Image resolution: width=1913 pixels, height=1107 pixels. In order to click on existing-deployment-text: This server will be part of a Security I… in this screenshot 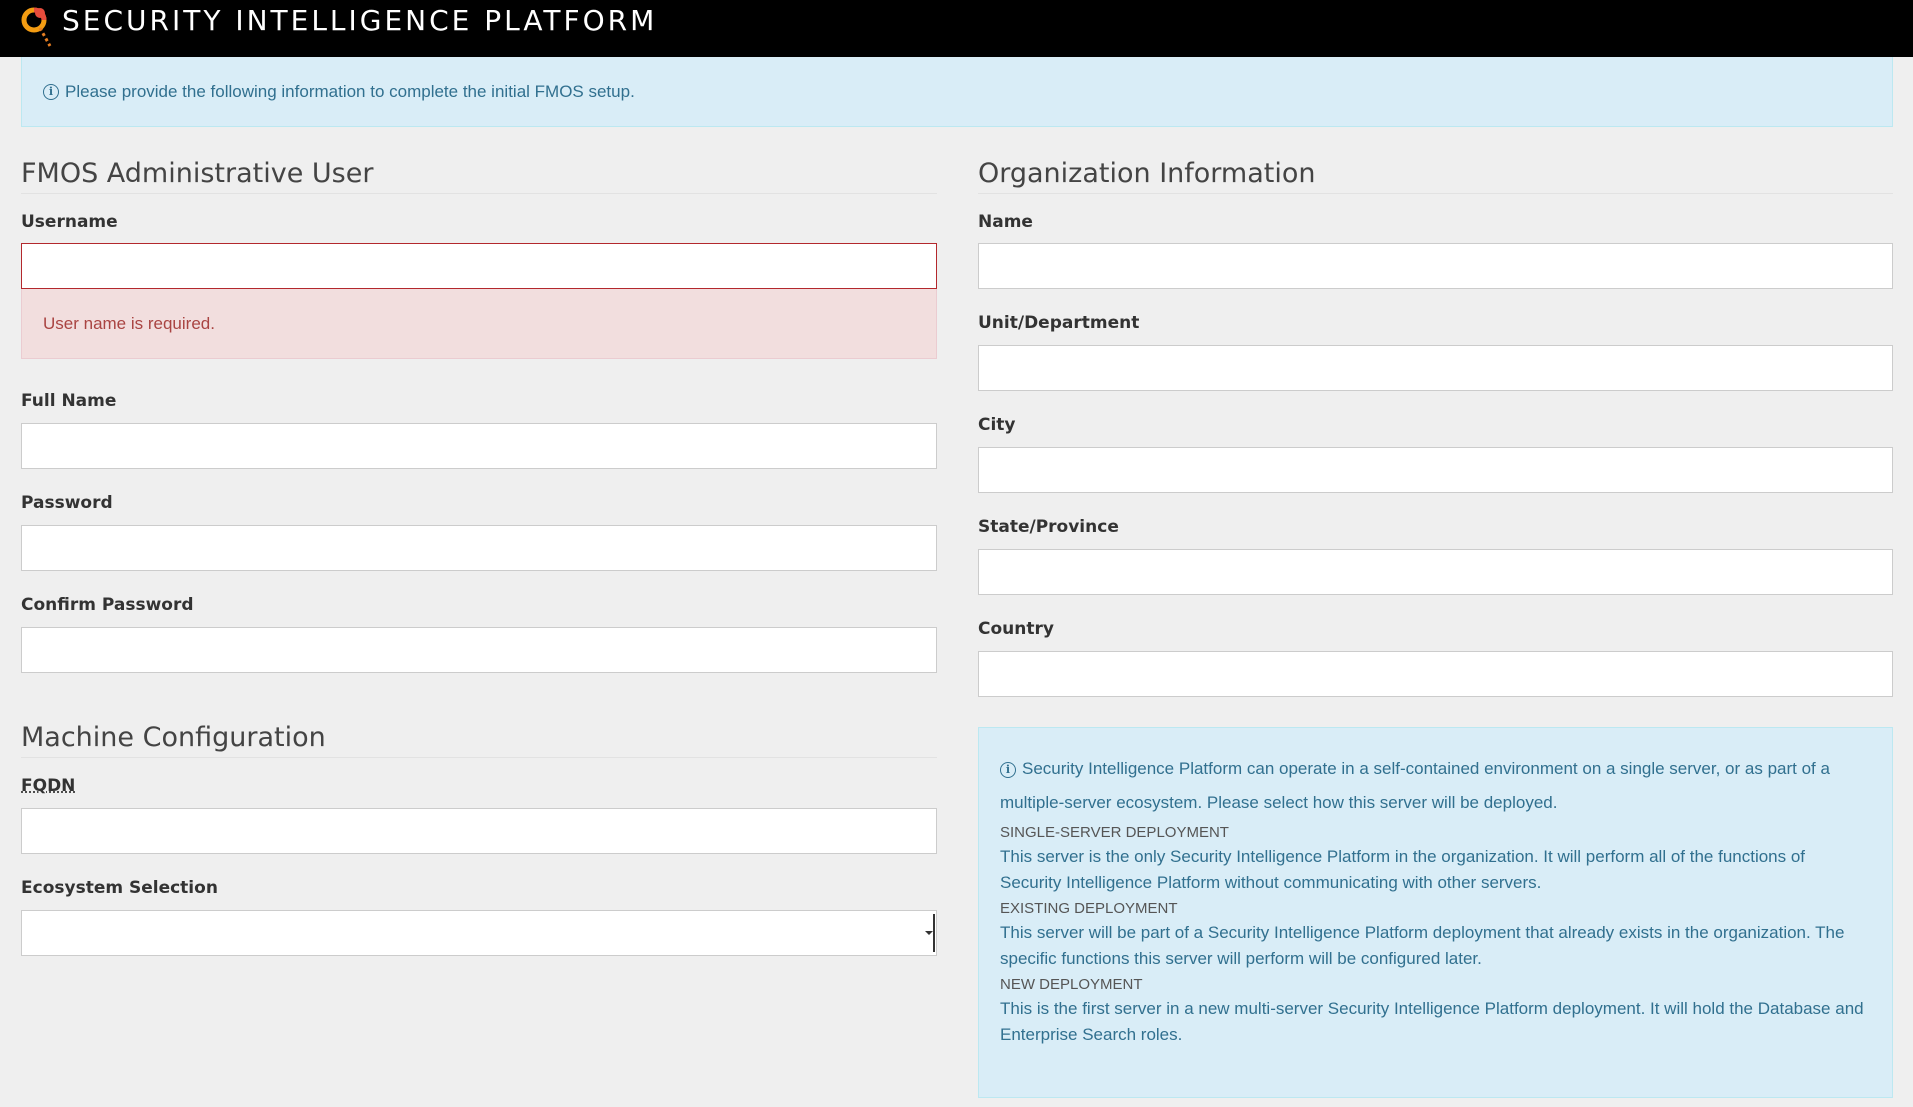, I will do `click(1422, 945)`.